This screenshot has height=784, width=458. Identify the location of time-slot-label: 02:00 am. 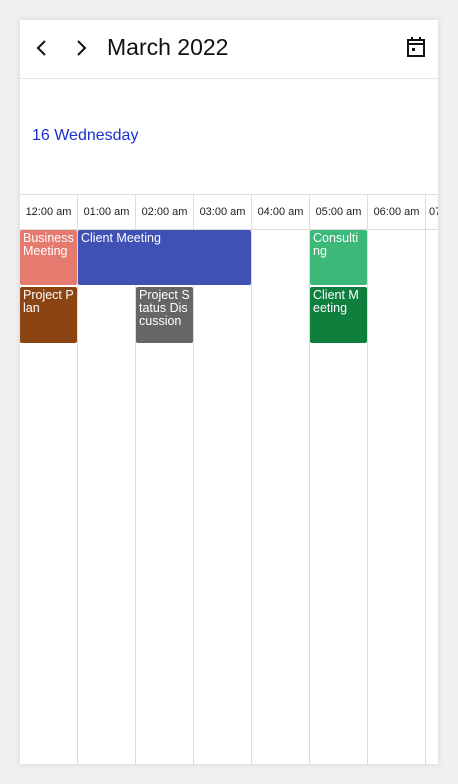
(165, 212).